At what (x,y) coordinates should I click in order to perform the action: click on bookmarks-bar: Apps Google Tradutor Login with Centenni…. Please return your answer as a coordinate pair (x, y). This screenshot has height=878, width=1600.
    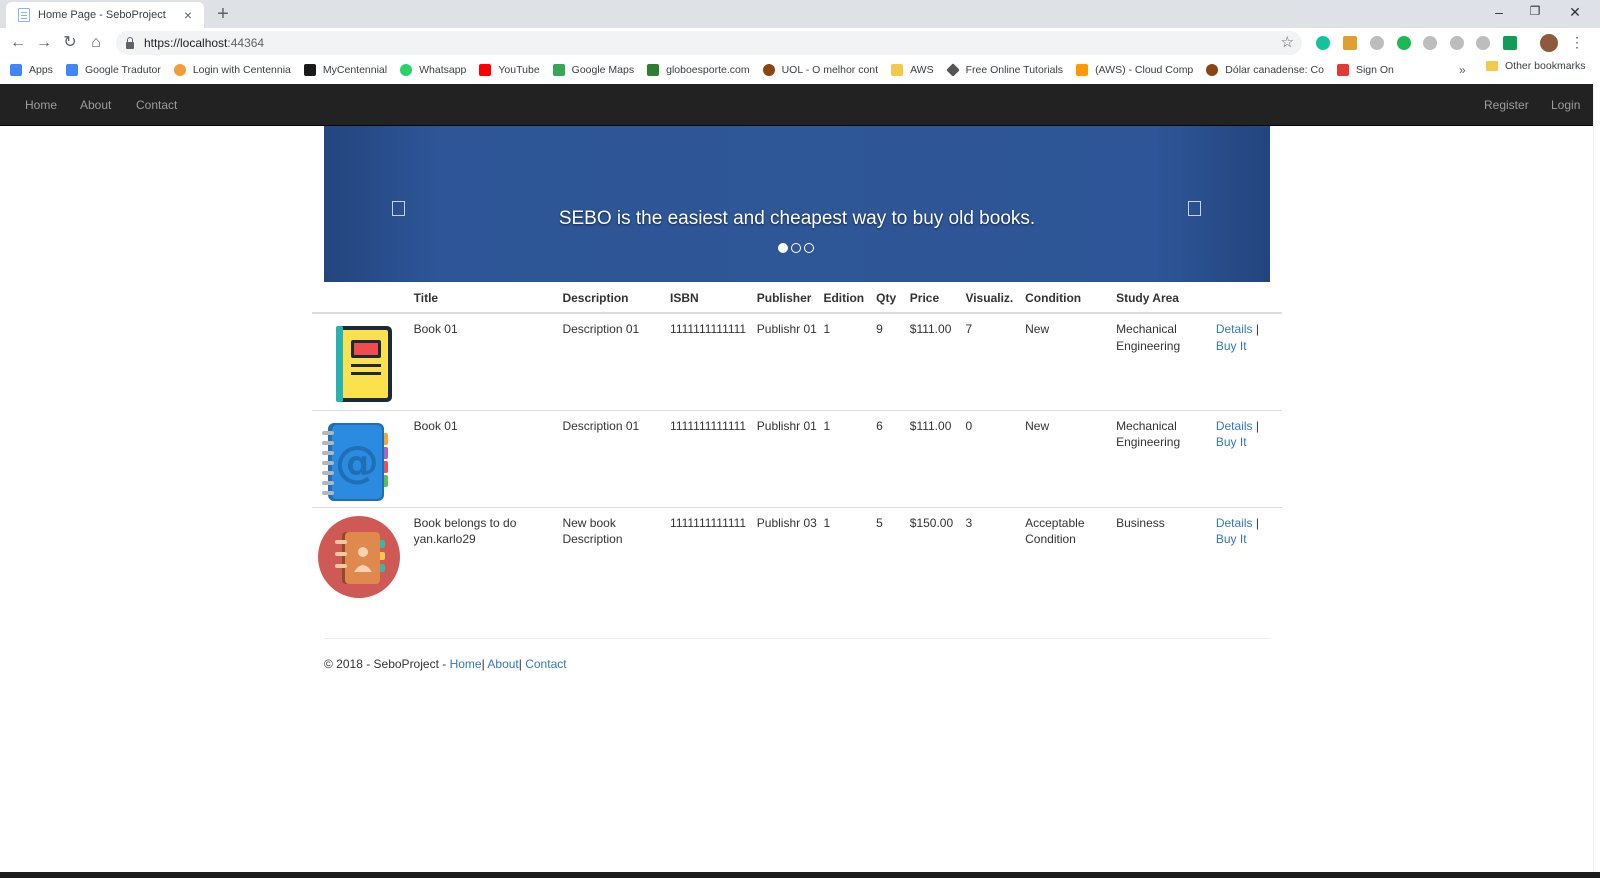
    Looking at the image, I should click on (800, 70).